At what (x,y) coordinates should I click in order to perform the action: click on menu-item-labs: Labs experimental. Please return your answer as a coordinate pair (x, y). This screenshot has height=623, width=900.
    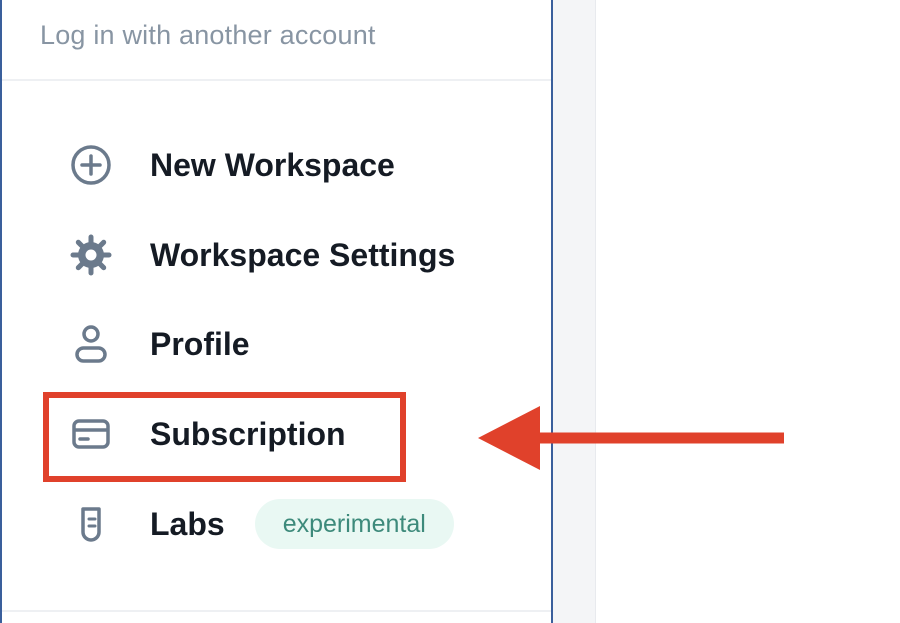
    Looking at the image, I should click on (261, 524).